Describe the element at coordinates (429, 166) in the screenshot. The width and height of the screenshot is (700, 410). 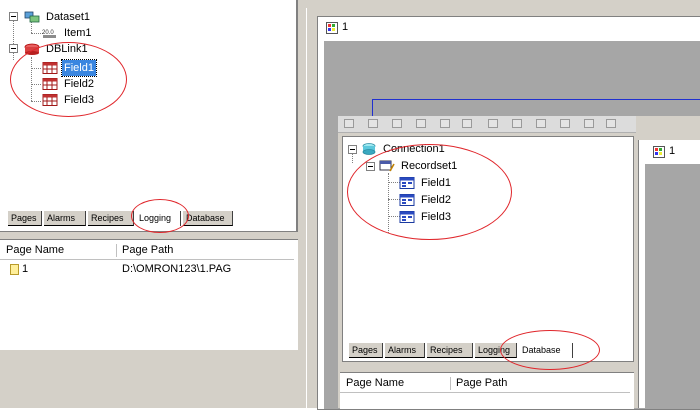
I see `recordset-label: Recordset1` at that location.